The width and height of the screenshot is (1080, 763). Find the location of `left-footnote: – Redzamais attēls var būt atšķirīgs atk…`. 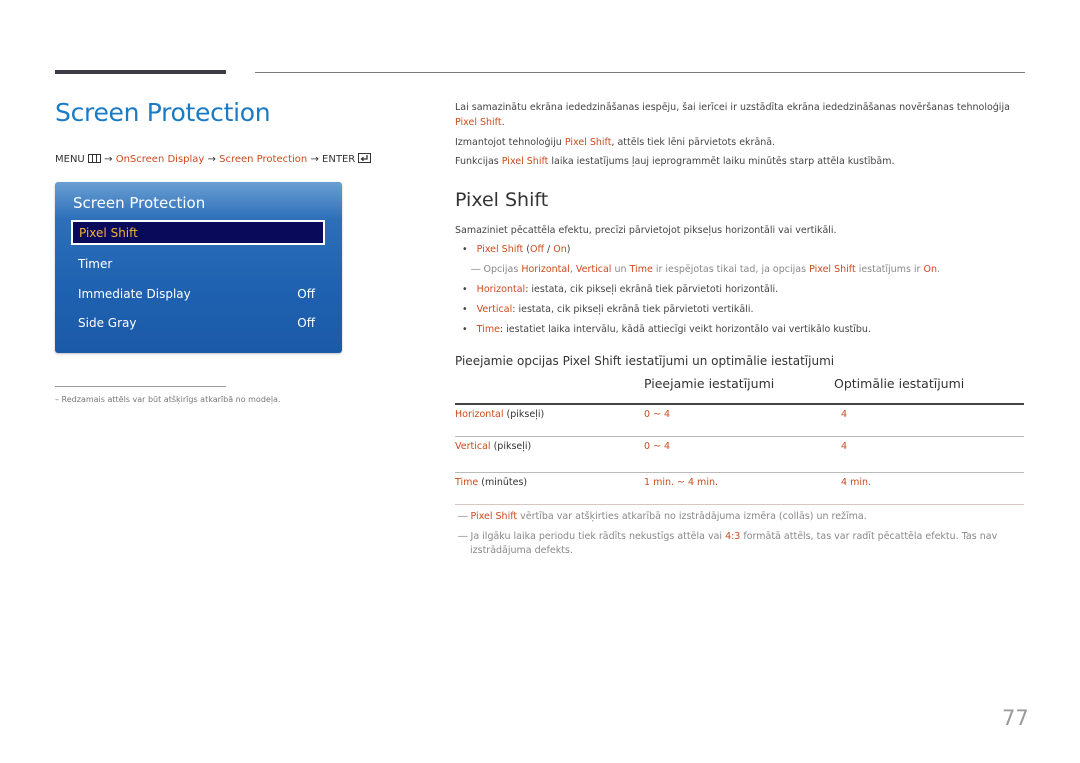

left-footnote: – Redzamais attēls var būt atšķirīgs atk… is located at coordinates (168, 399).